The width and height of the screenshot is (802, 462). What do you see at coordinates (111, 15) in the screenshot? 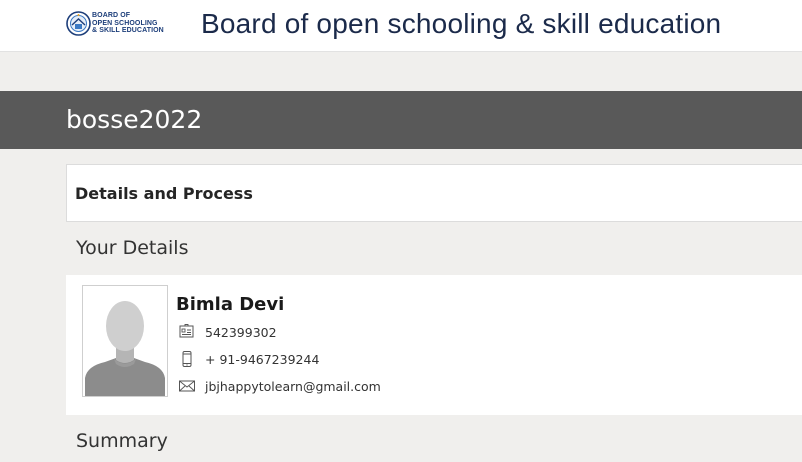
I see `logo-line-1: BOARD OF` at bounding box center [111, 15].